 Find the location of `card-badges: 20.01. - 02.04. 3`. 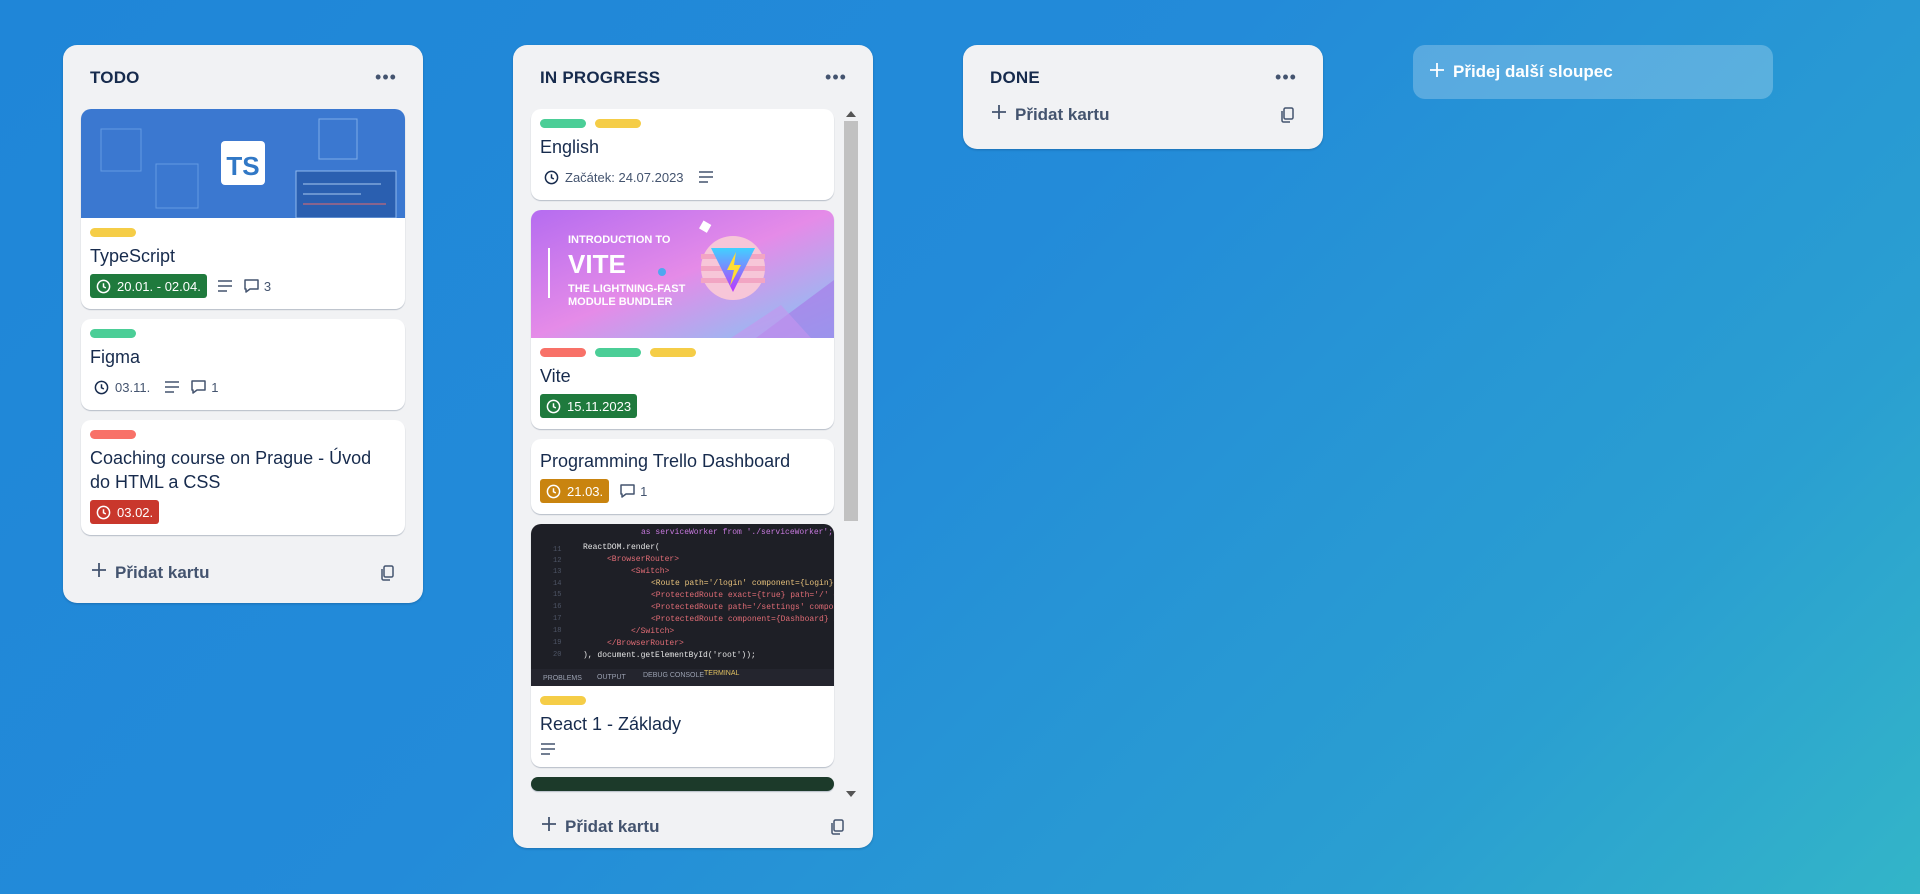

card-badges: 20.01. - 02.04. 3 is located at coordinates (243, 286).